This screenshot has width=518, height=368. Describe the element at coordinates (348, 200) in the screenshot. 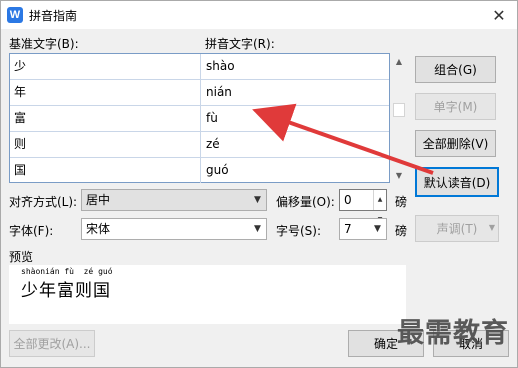

I see `offset-value: 0` at that location.